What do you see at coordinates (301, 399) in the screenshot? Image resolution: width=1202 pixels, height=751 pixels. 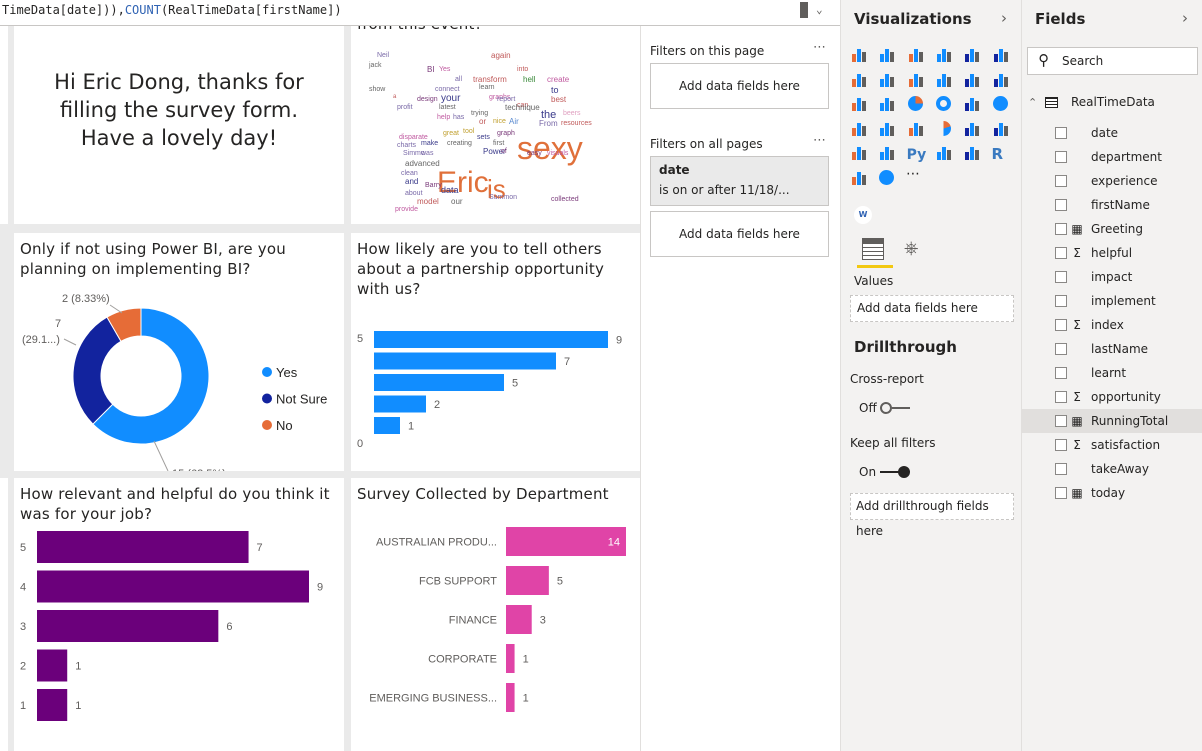 I see `legend-label-not-sure: Not Sure` at bounding box center [301, 399].